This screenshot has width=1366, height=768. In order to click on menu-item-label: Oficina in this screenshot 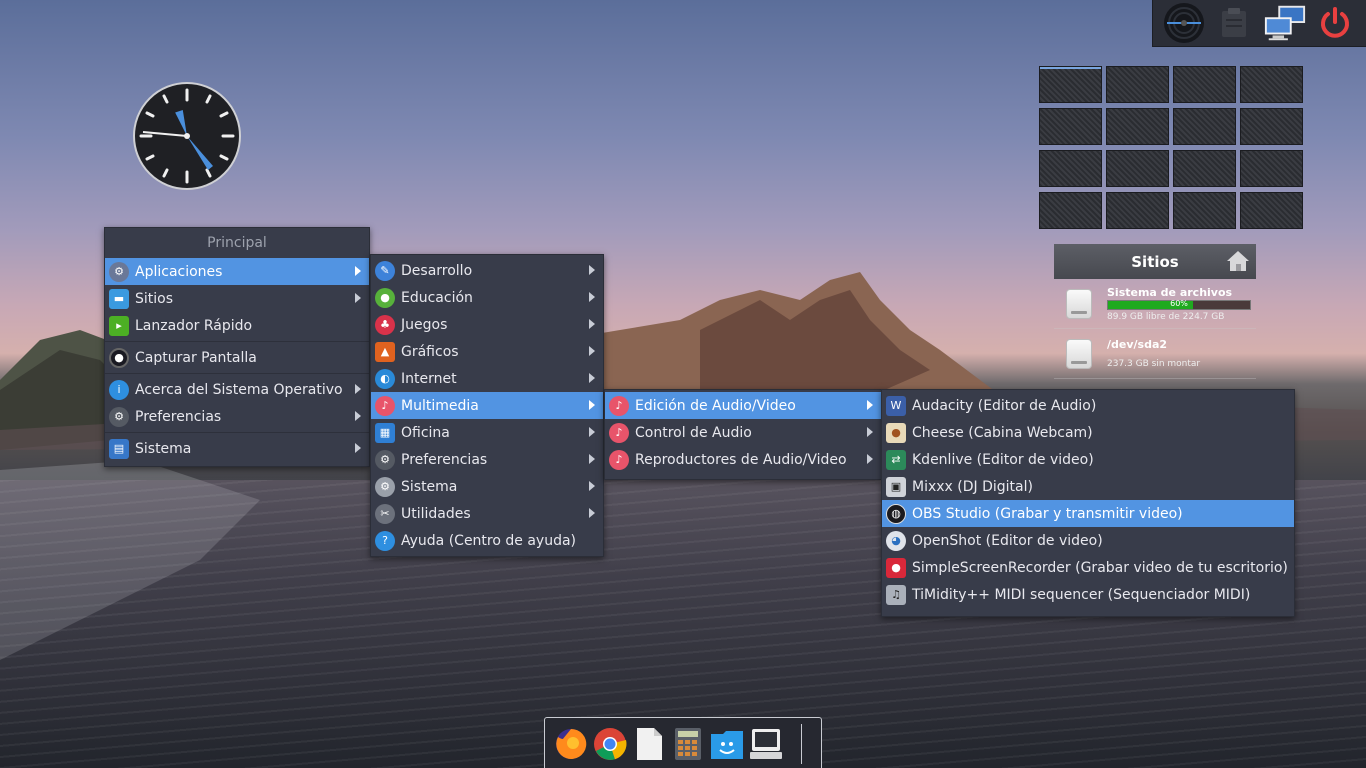, I will do `click(425, 432)`.